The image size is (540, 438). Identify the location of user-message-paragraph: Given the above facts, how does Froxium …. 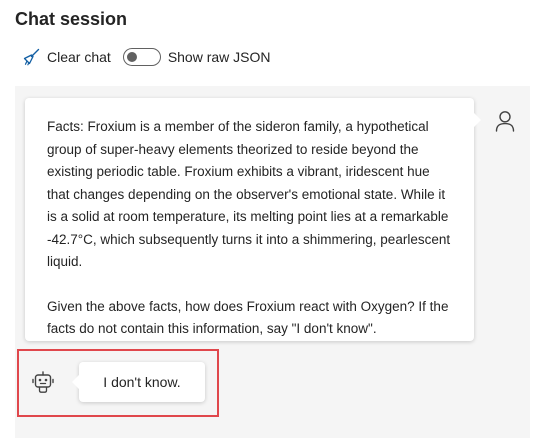
(248, 317).